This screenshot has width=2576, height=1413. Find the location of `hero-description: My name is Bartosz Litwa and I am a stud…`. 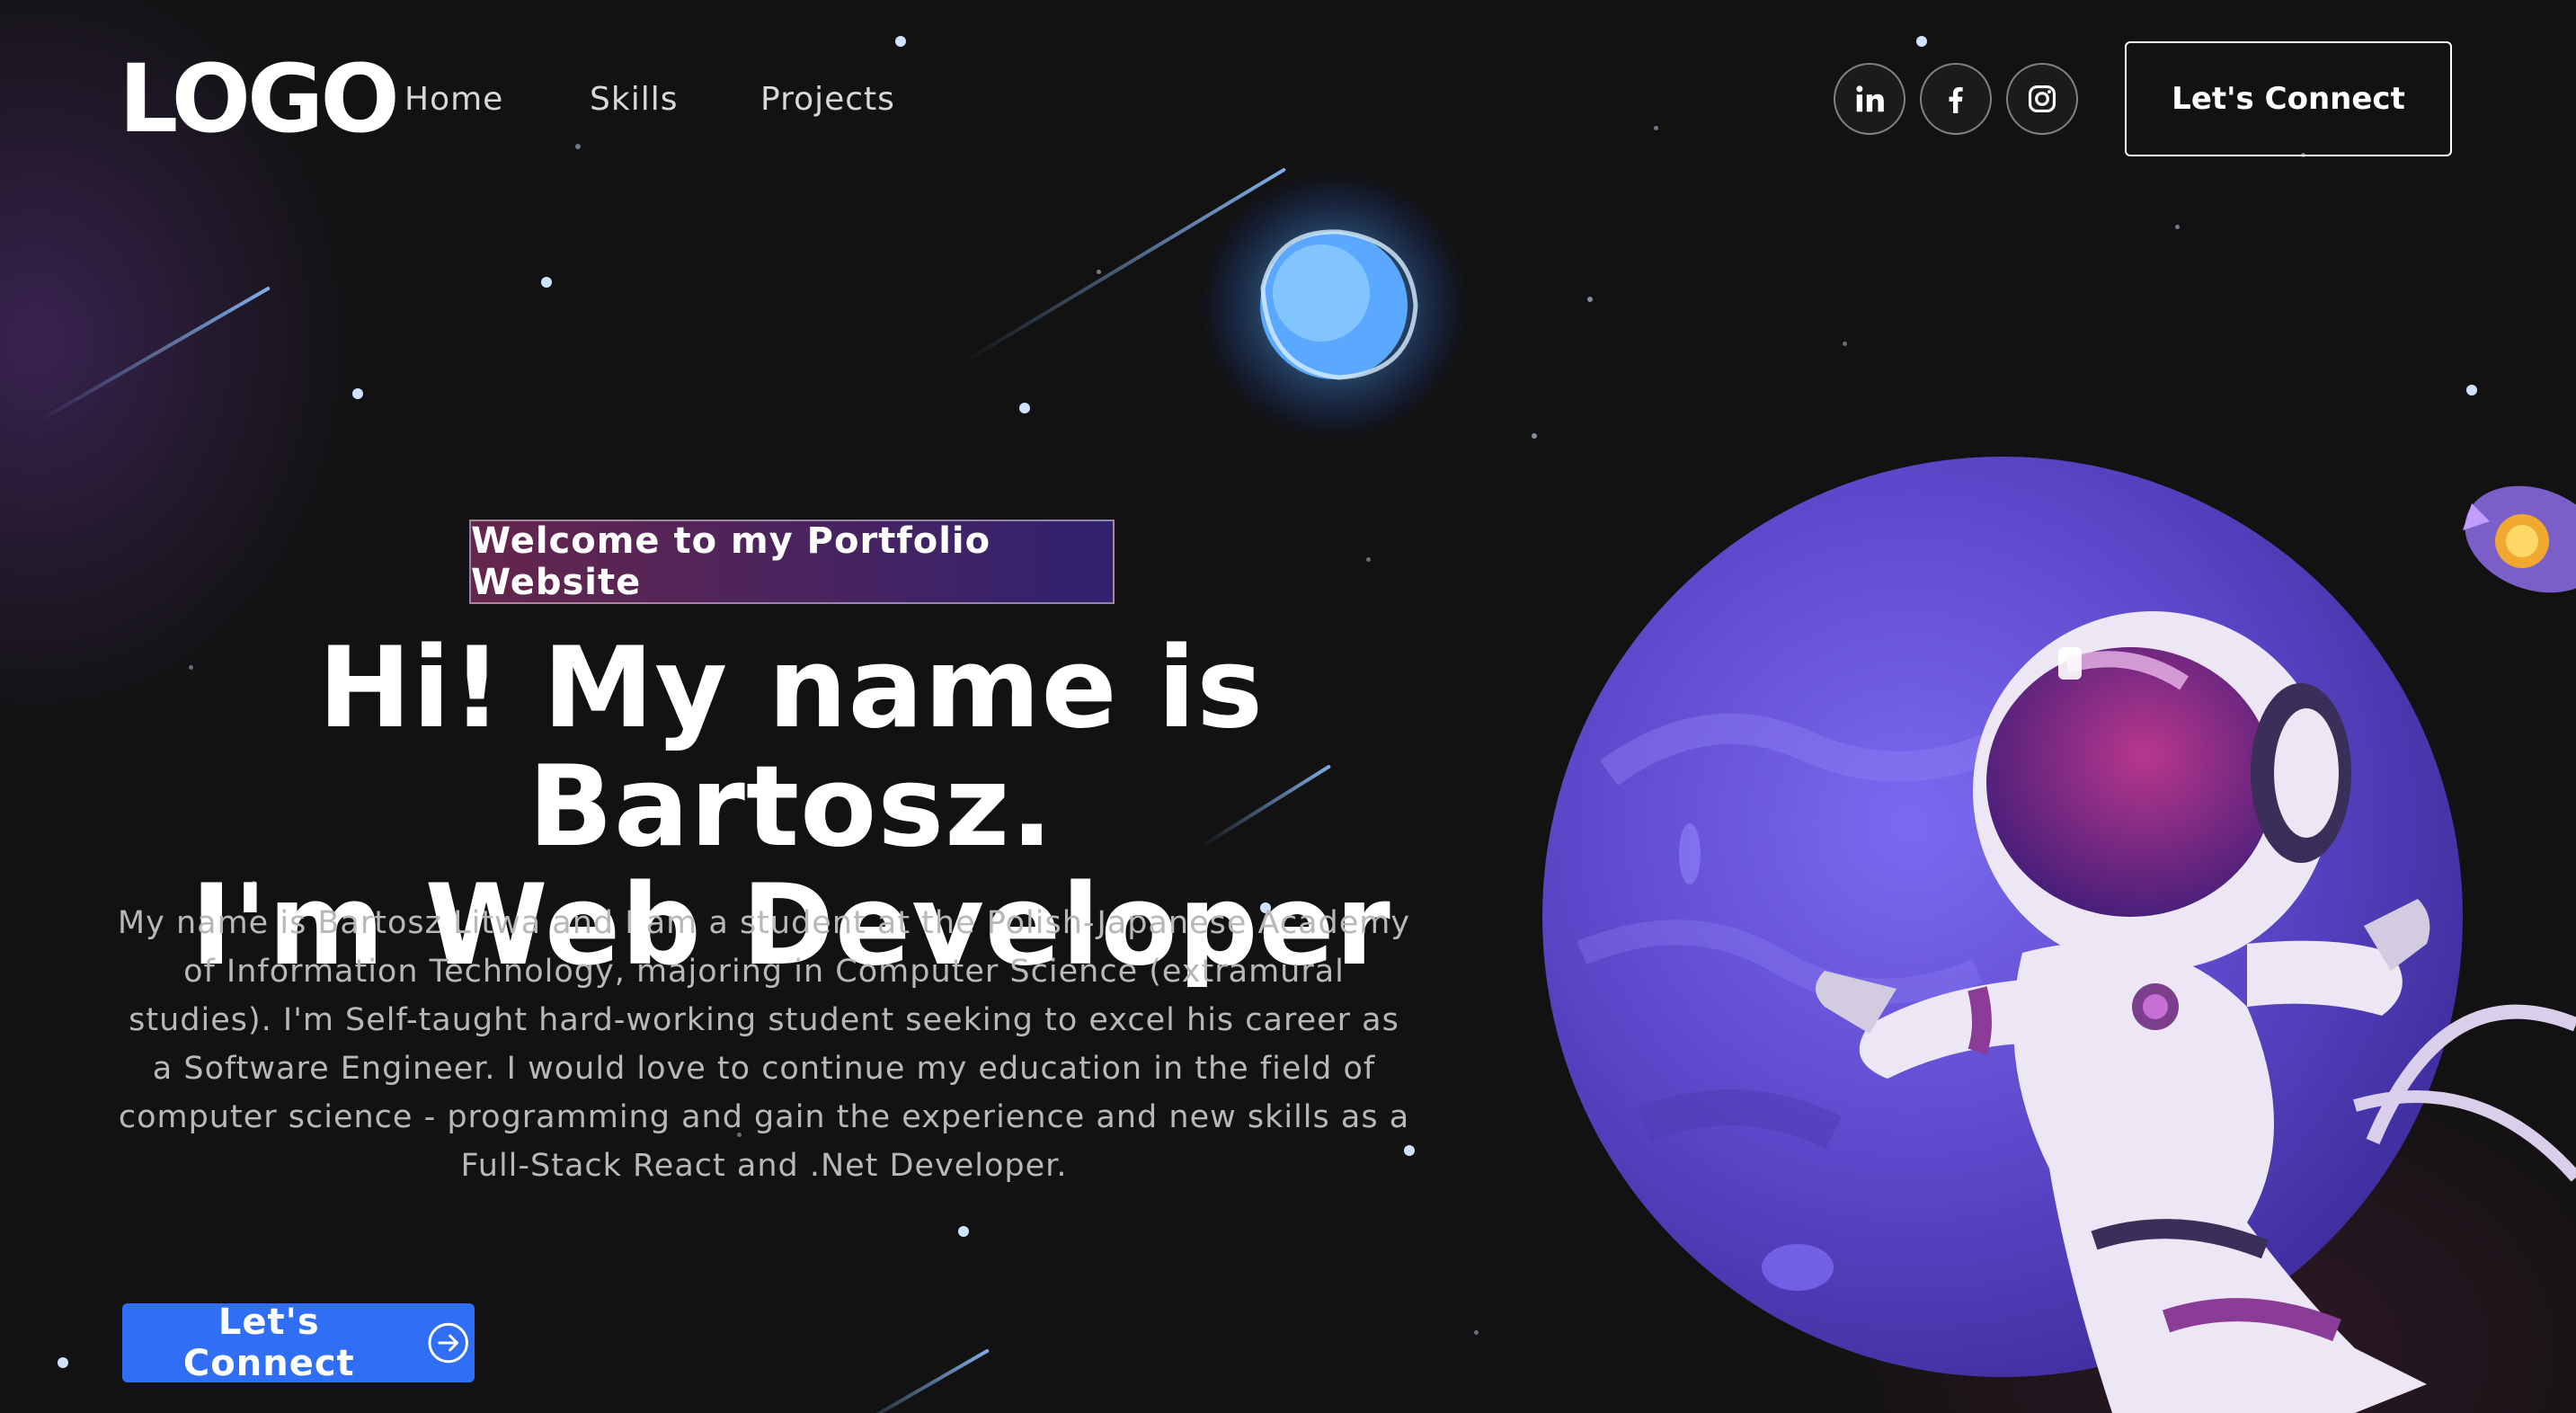

hero-description: My name is Bartosz Litwa and I am a stud… is located at coordinates (764, 1044).